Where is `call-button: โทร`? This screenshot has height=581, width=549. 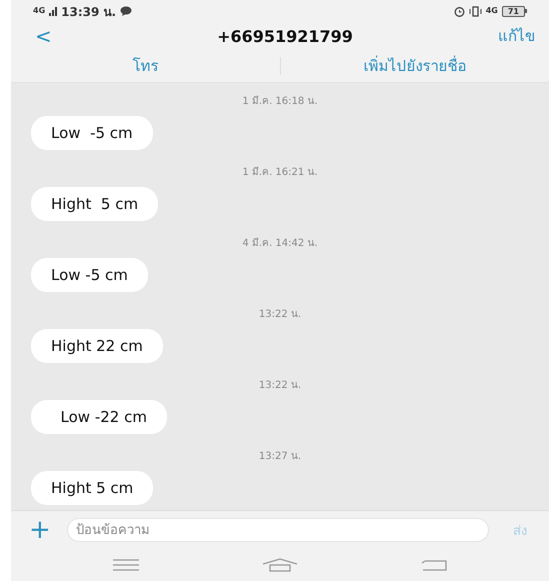 call-button: โทร is located at coordinates (145, 66).